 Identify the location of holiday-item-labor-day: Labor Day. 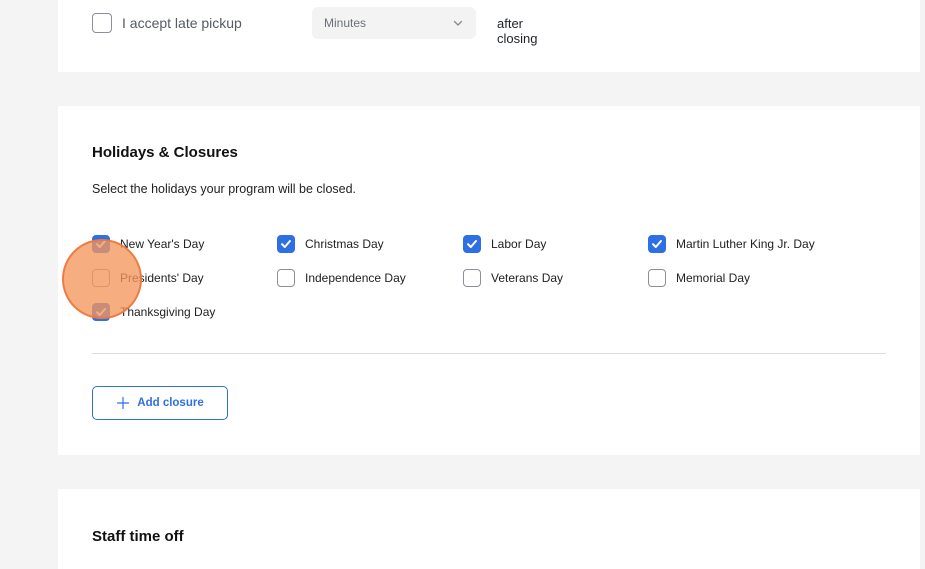
(504, 244).